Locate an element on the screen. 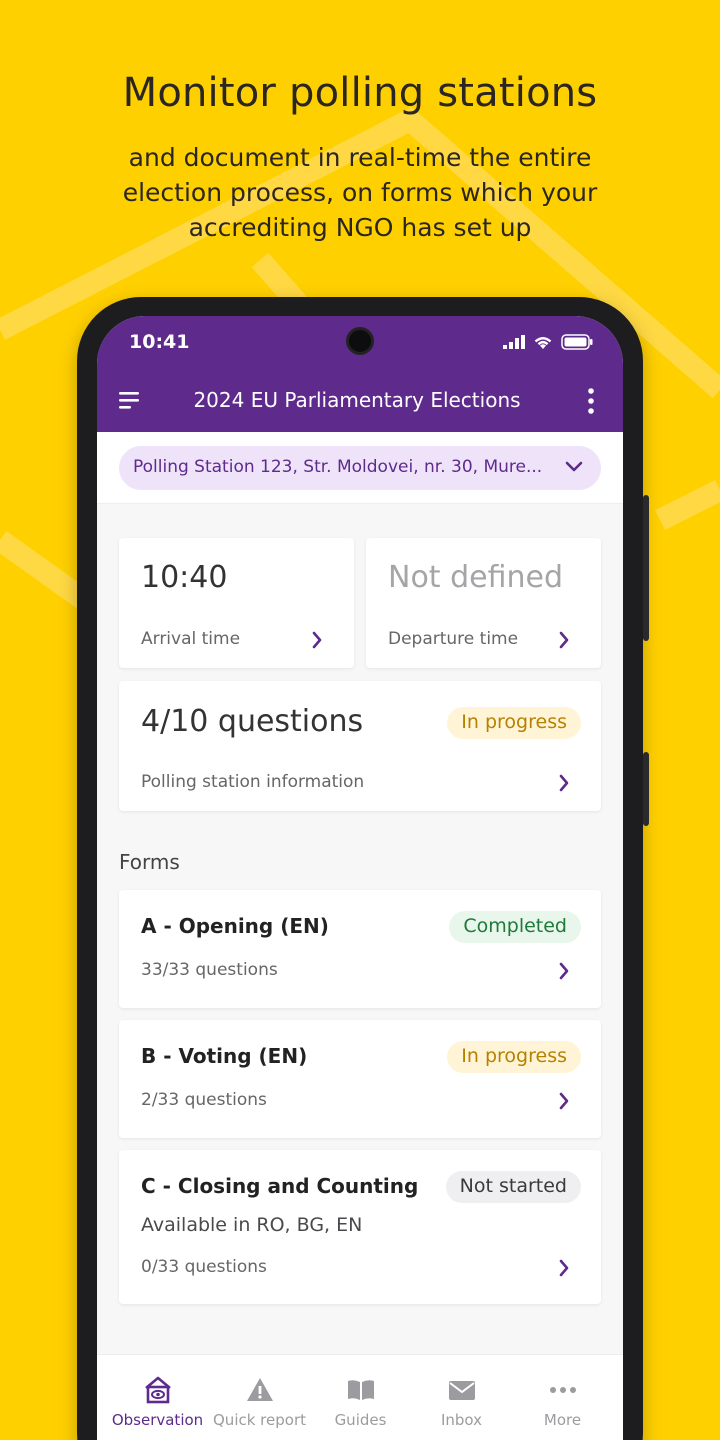 This screenshot has height=1440, width=720. dots-icon is located at coordinates (563, 1390).